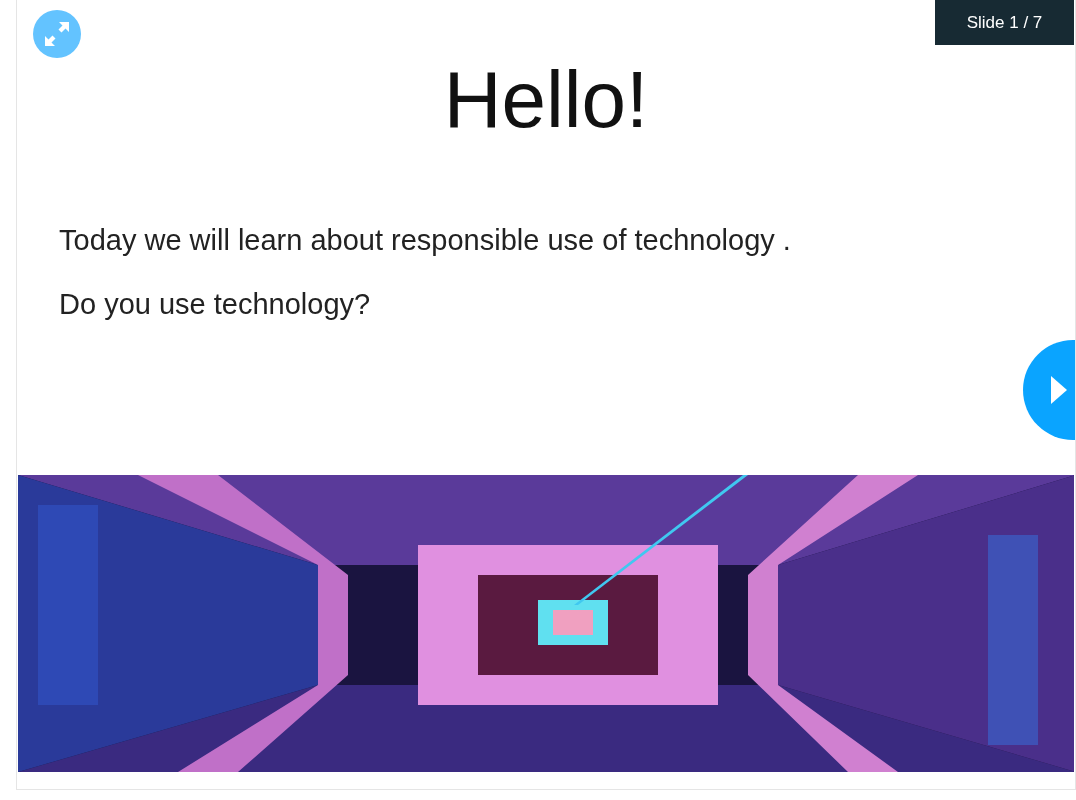 The image size is (1076, 800). What do you see at coordinates (546, 100) in the screenshot?
I see `slide-title: Hello!` at bounding box center [546, 100].